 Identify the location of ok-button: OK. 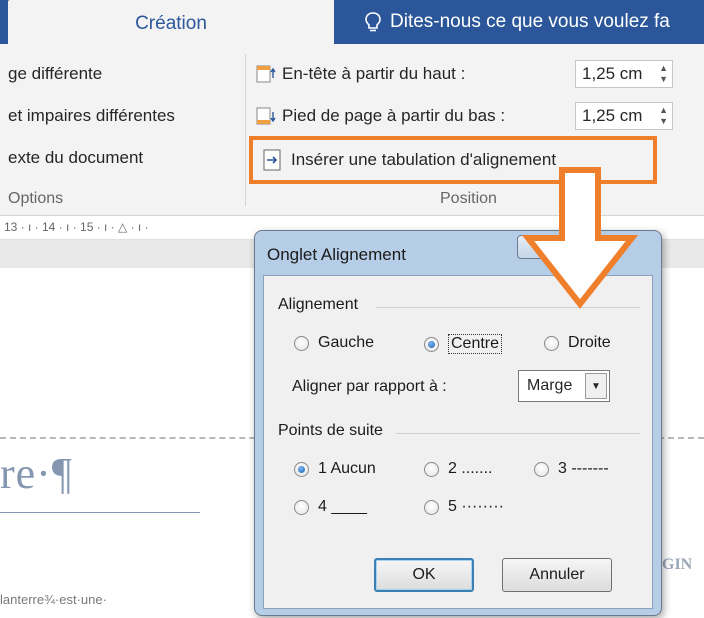
(424, 575).